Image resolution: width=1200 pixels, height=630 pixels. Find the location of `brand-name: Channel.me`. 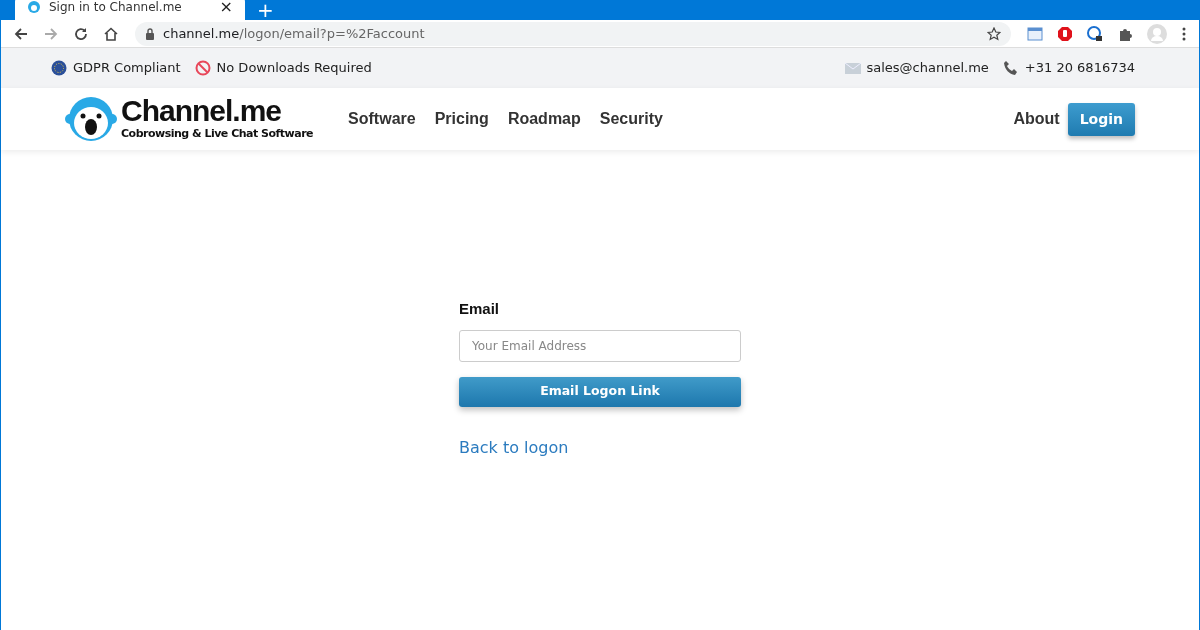

brand-name: Channel.me is located at coordinates (217, 110).